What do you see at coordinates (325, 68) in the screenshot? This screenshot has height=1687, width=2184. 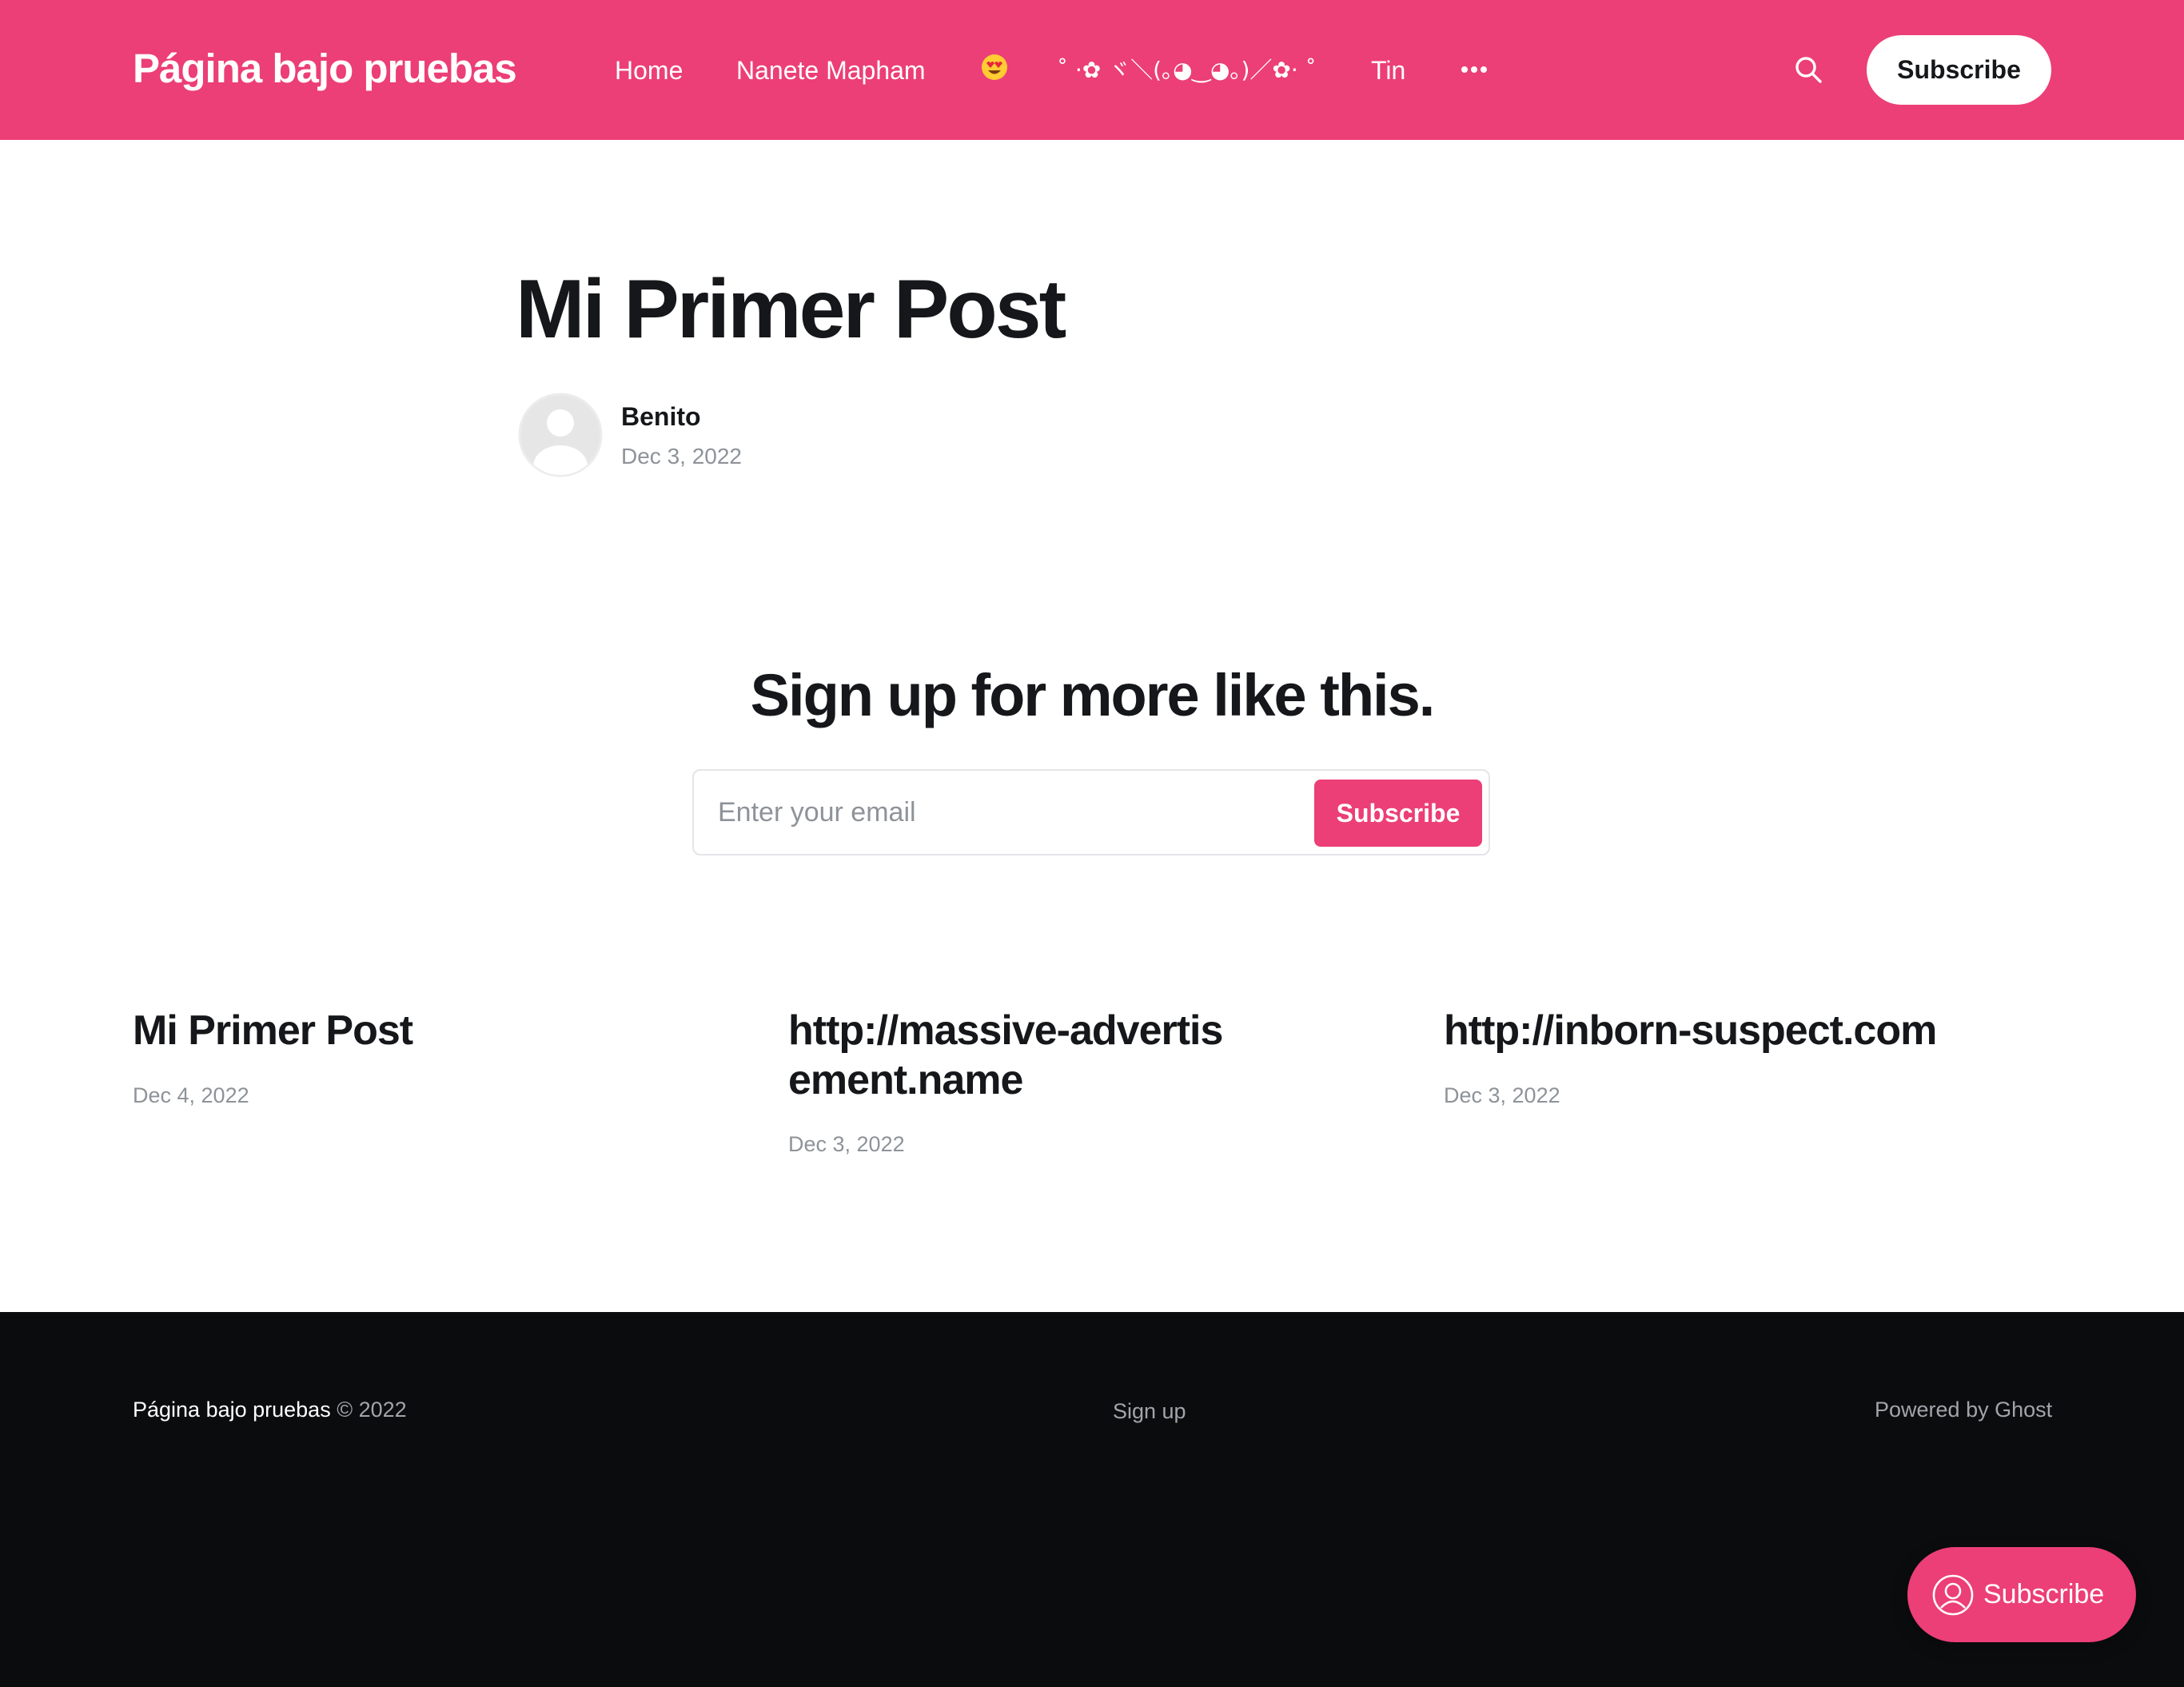 I see `site-title: Página bajo pruebas` at bounding box center [325, 68].